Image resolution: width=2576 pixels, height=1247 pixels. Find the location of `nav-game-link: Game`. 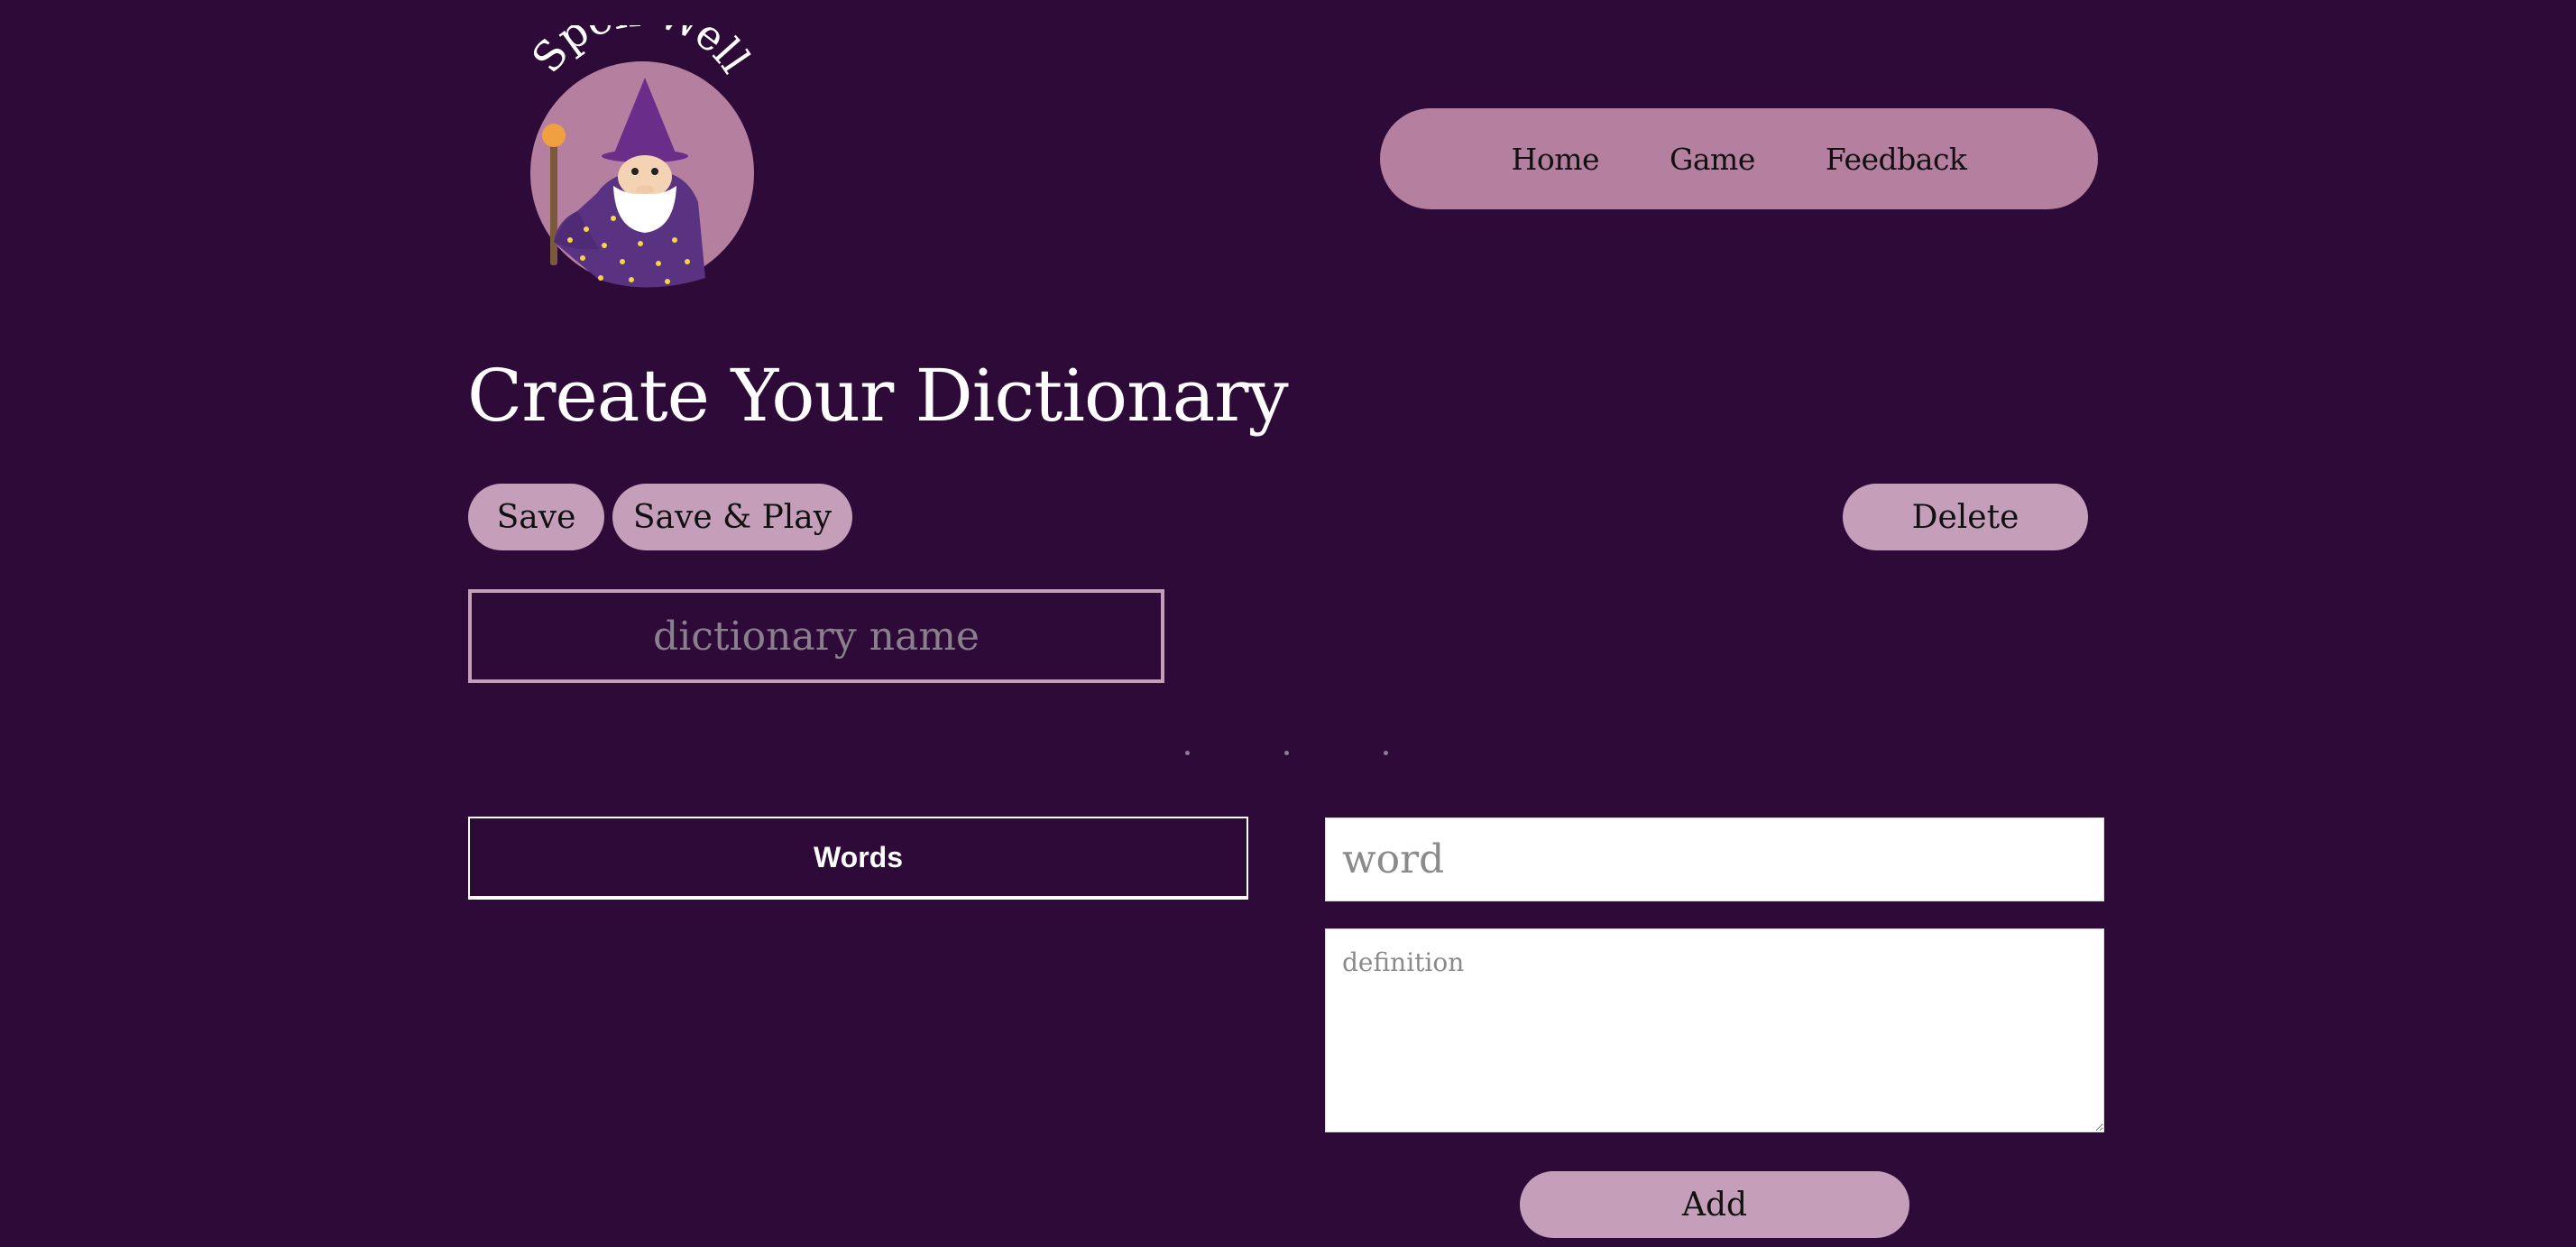

nav-game-link: Game is located at coordinates (1713, 159).